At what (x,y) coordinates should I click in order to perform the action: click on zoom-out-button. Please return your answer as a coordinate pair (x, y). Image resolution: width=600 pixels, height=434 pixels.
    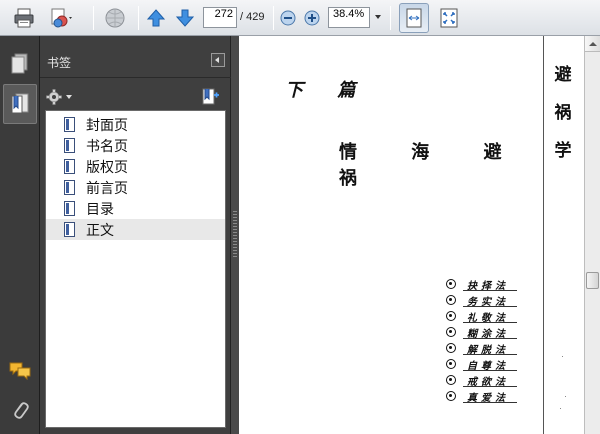
    Looking at the image, I should click on (288, 18).